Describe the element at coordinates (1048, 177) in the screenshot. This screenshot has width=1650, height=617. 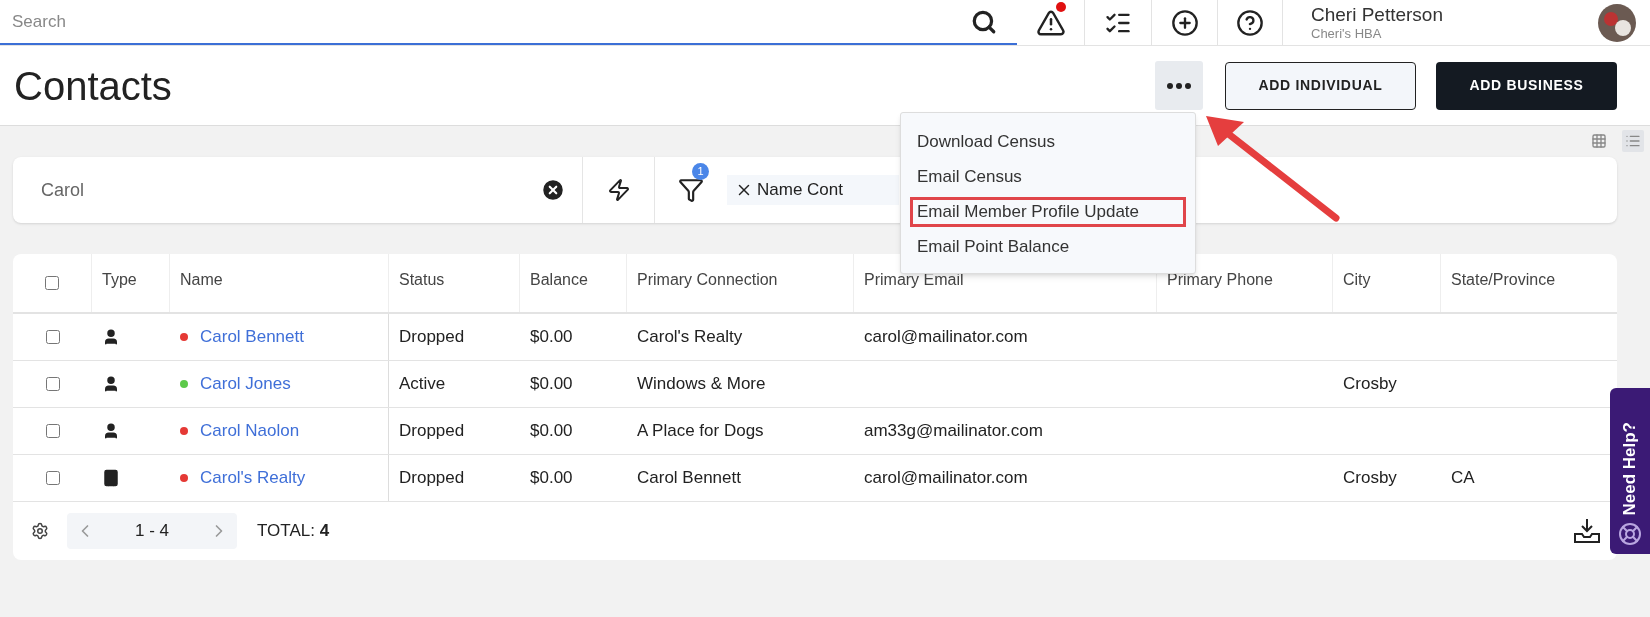
I see `menu-item: Email Census` at that location.